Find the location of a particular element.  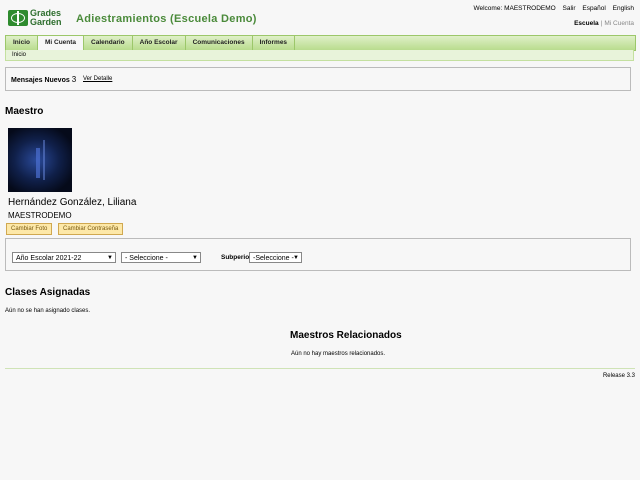

messages-label-text: Mensajes Nuevos is located at coordinates (40, 80).